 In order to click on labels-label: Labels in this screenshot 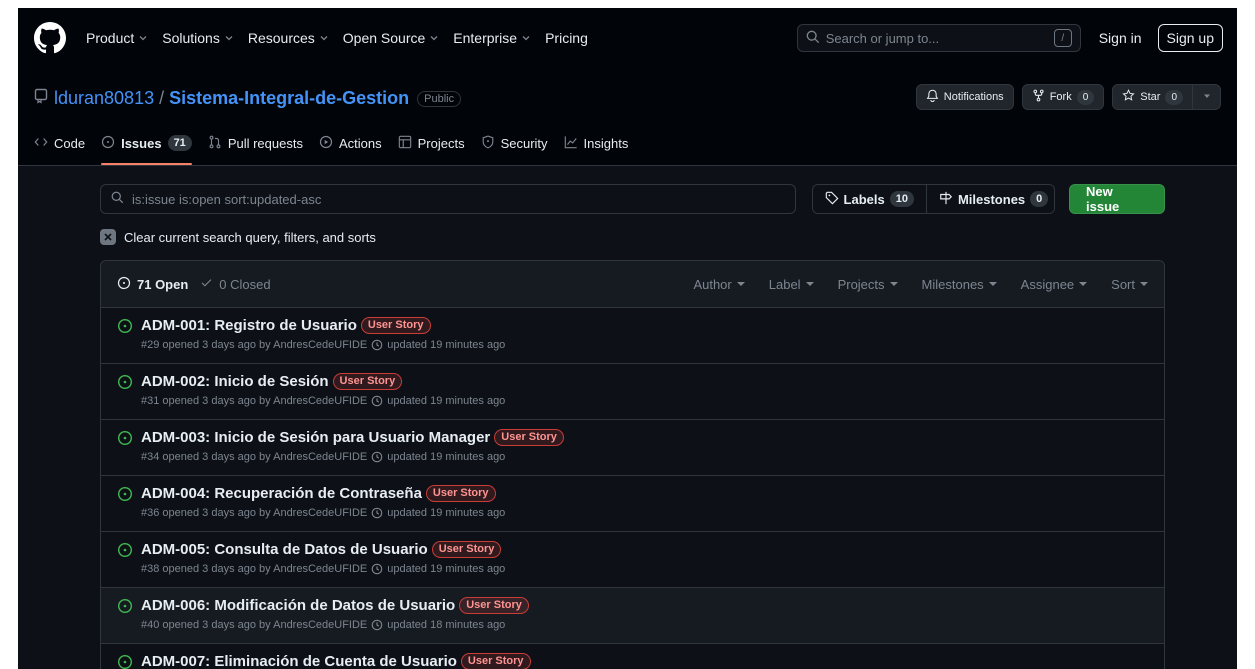, I will do `click(864, 199)`.